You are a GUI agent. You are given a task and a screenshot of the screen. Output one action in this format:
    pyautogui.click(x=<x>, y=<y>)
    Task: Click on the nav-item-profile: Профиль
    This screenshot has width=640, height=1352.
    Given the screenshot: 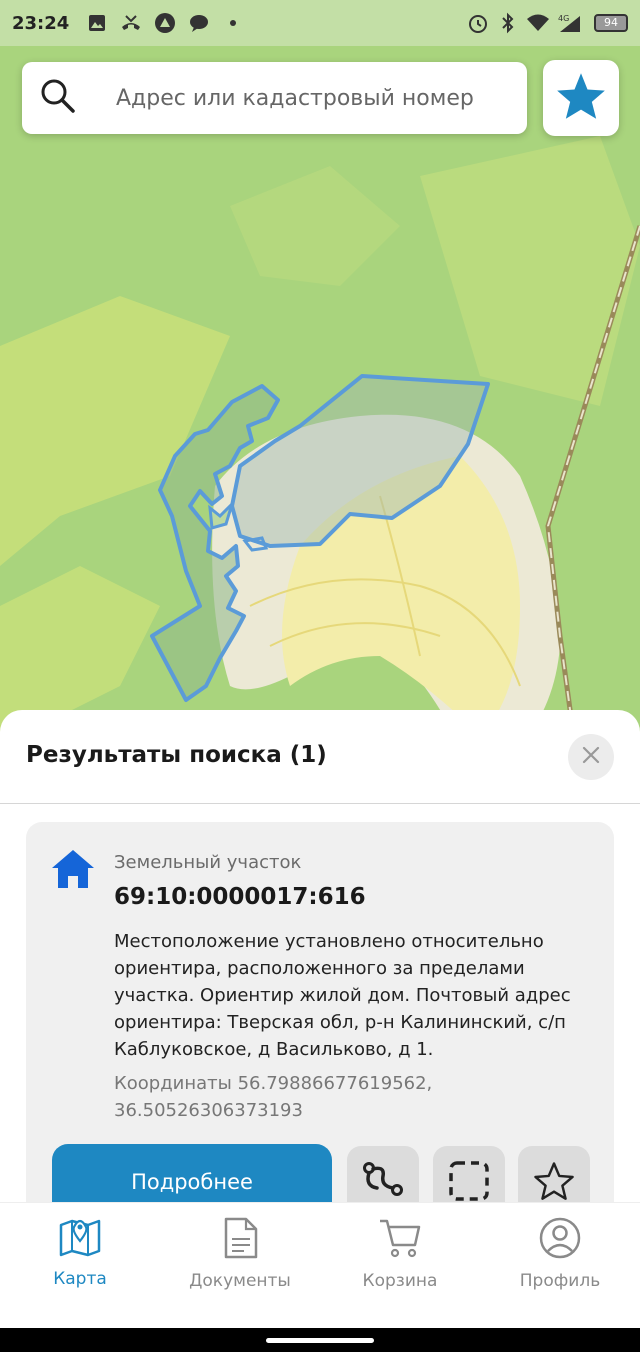 What is the action you would take?
    pyautogui.click(x=560, y=1258)
    